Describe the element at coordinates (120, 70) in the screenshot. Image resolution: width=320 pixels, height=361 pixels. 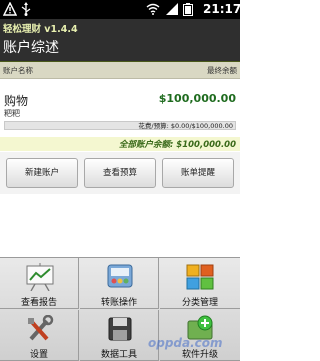
I see `column-header: 账户名称 最终余额` at that location.